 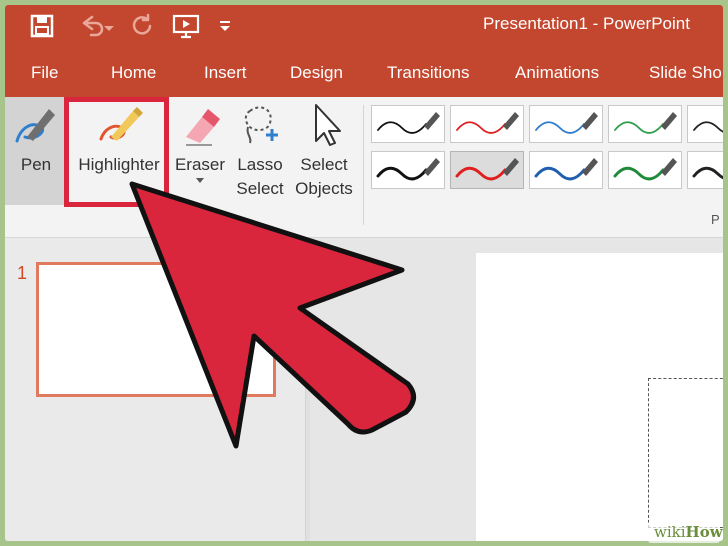 What do you see at coordinates (324, 152) in the screenshot?
I see `select-objects-button: Select Objects` at bounding box center [324, 152].